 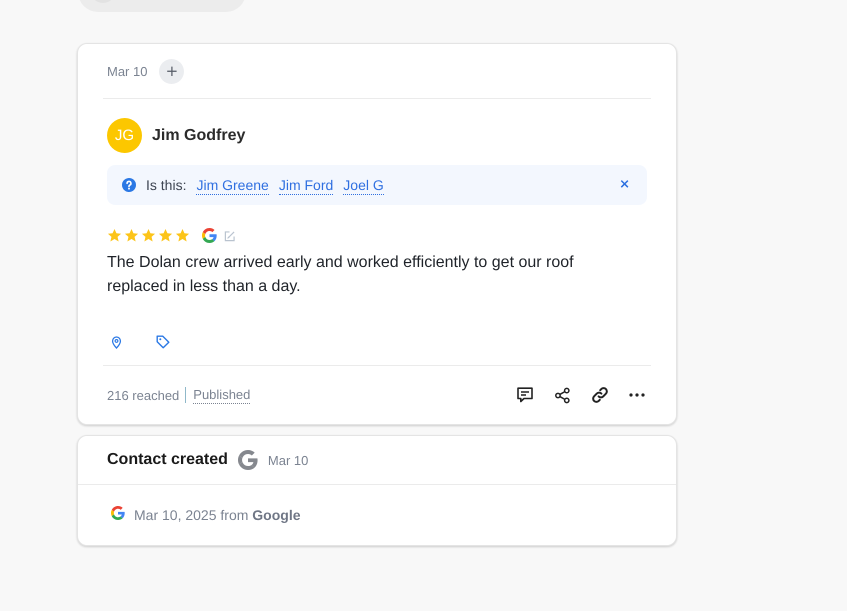 What do you see at coordinates (199, 135) in the screenshot?
I see `reviewer-name: Jim Godfrey` at bounding box center [199, 135].